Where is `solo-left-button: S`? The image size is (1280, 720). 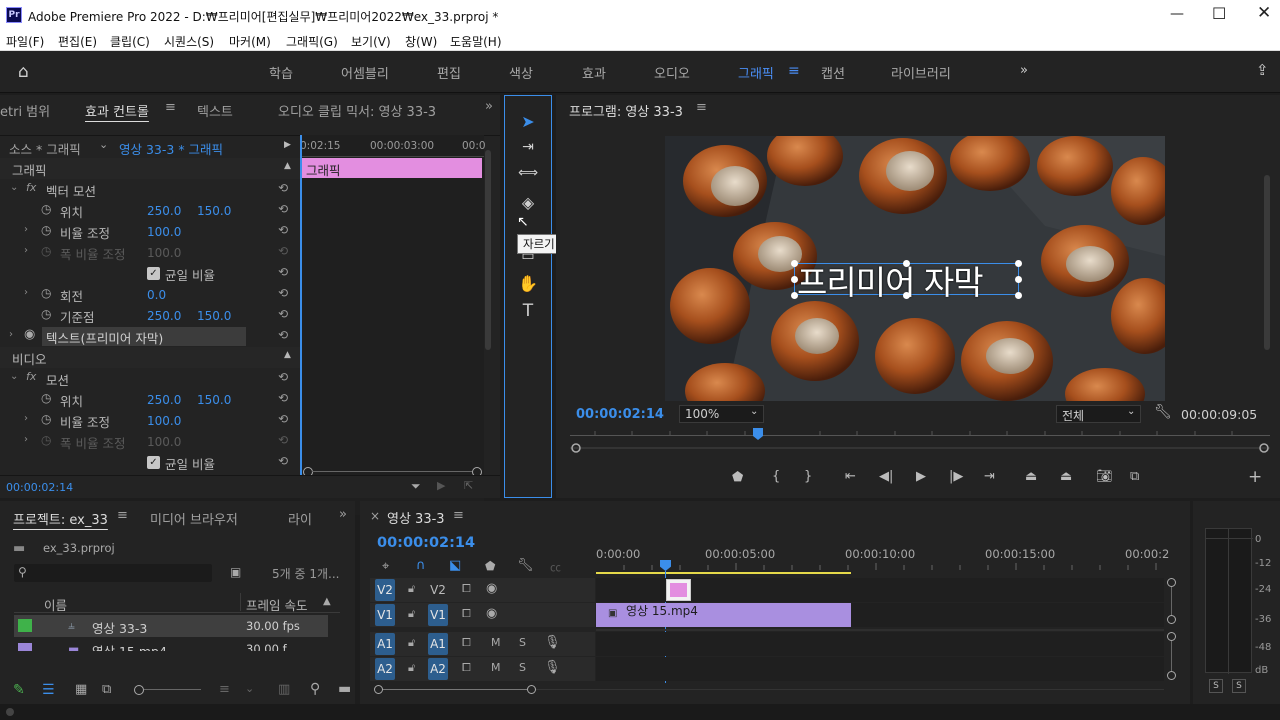
solo-left-button: S is located at coordinates (1216, 686).